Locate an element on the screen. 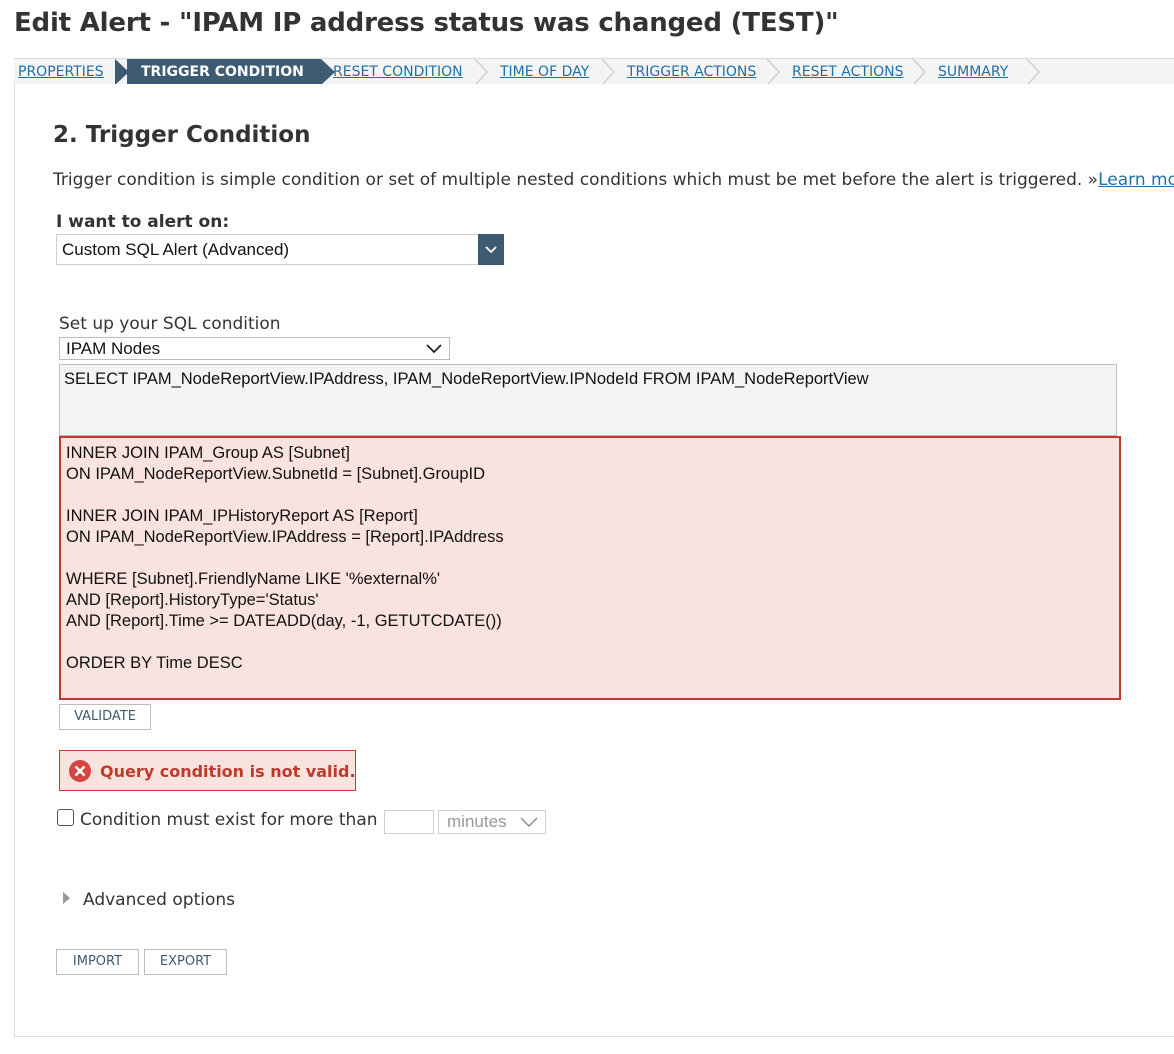  expand-triangle-icon is located at coordinates (66, 898).